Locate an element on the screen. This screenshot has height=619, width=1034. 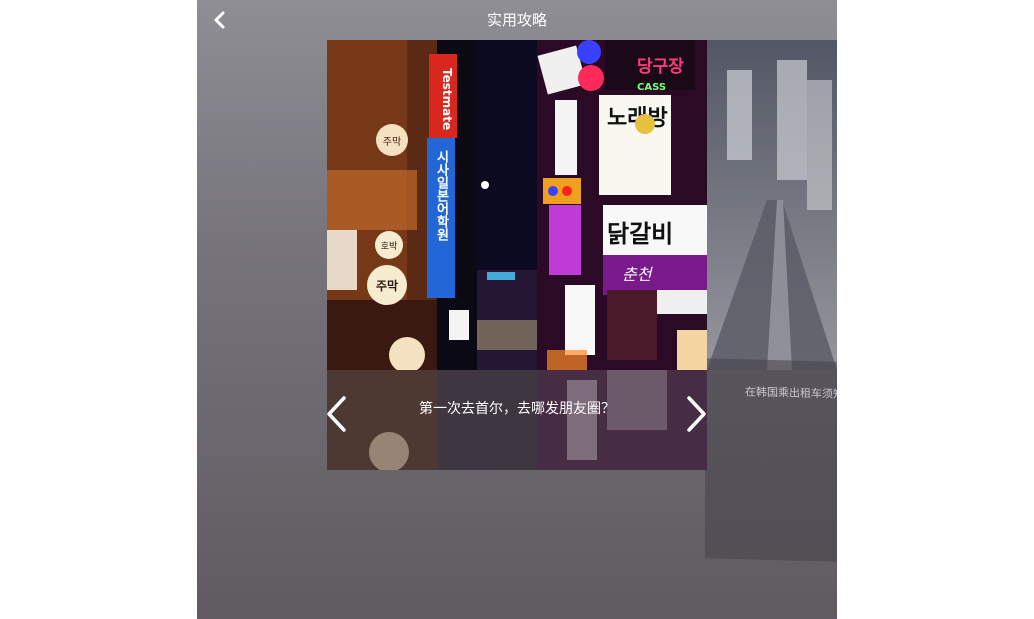
page-title: 实用攻略 is located at coordinates (516, 20).